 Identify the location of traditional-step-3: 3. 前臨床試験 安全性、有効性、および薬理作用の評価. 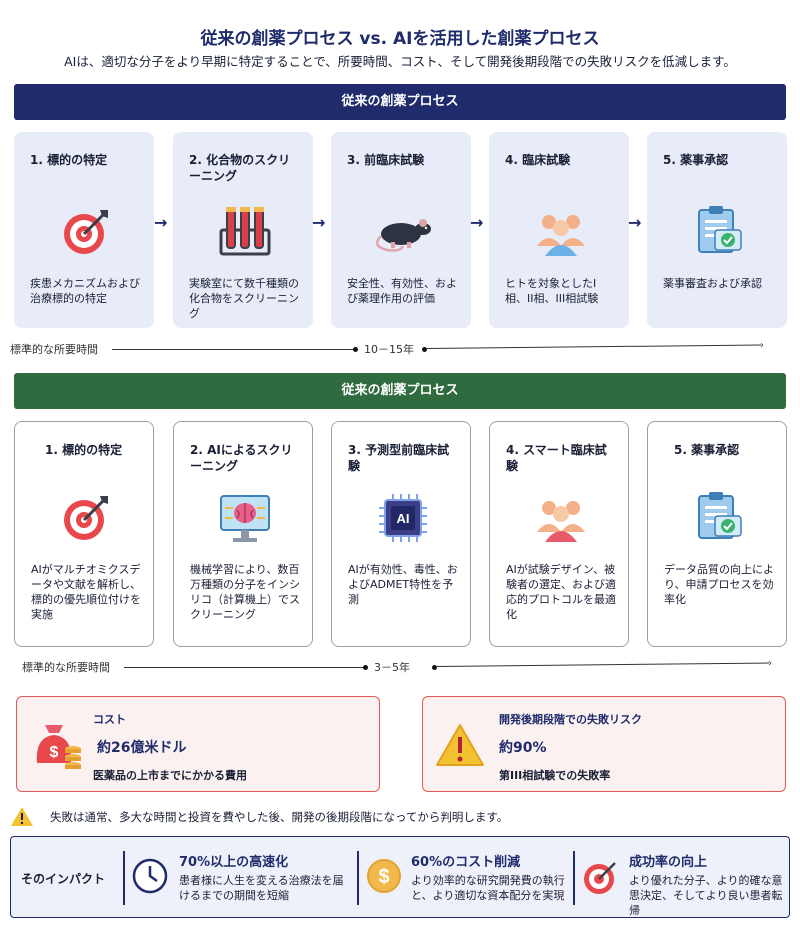
(401, 230).